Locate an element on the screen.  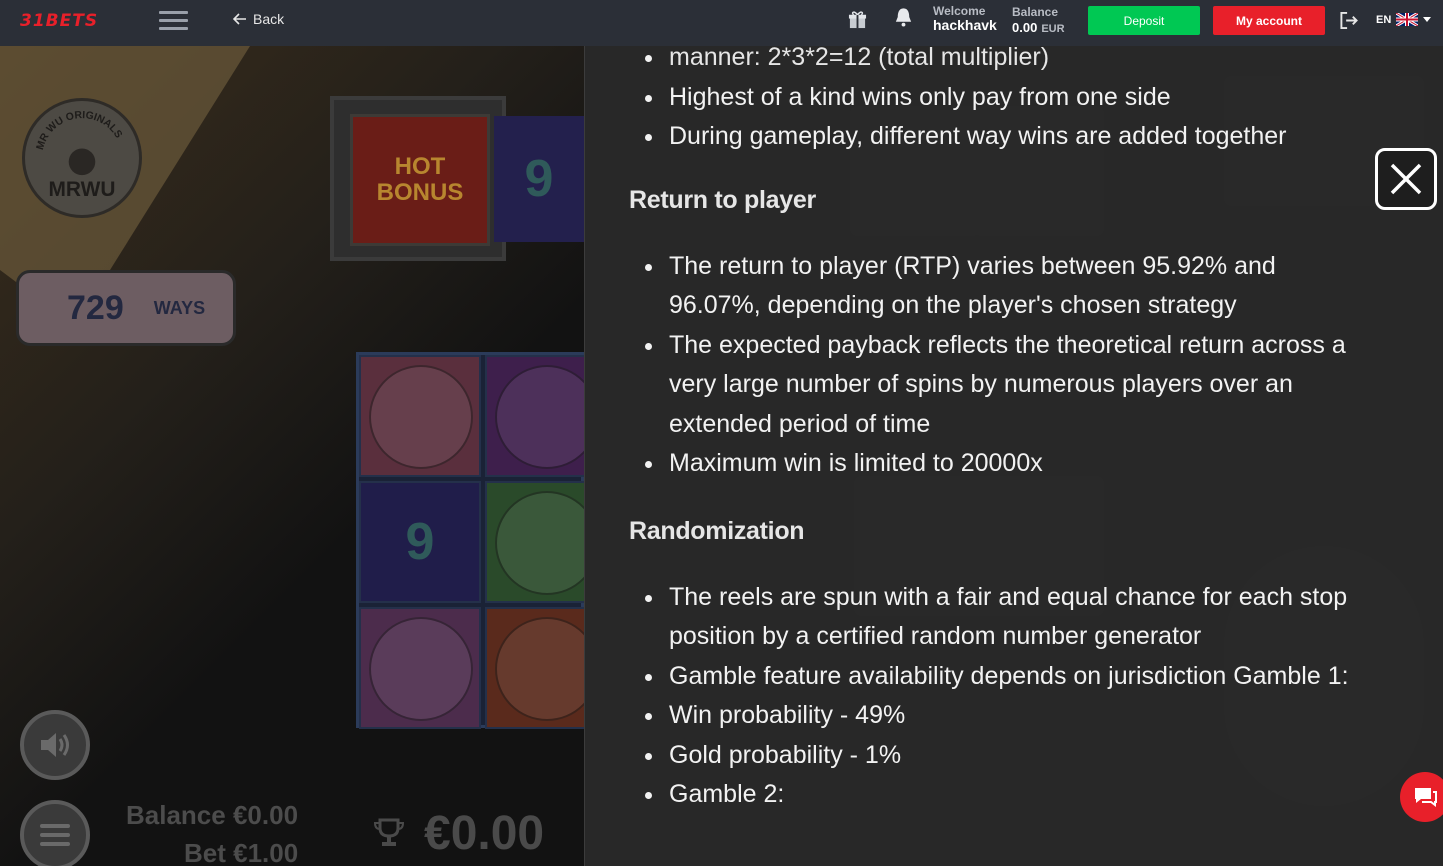
game-bet-value: €1.00 is located at coordinates (266, 852).